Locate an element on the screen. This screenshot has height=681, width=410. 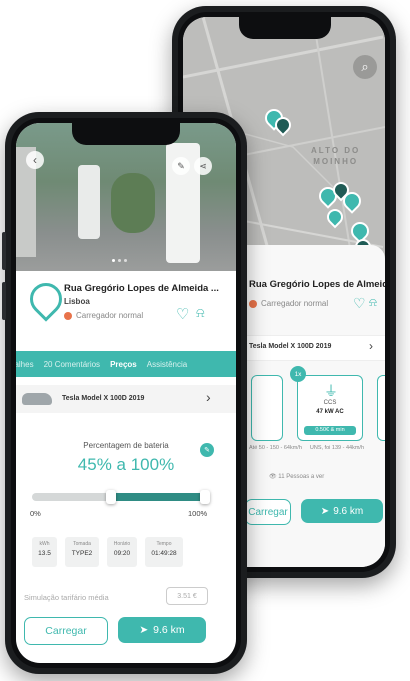
slider-max-label: 100% is located at coordinates (198, 513).